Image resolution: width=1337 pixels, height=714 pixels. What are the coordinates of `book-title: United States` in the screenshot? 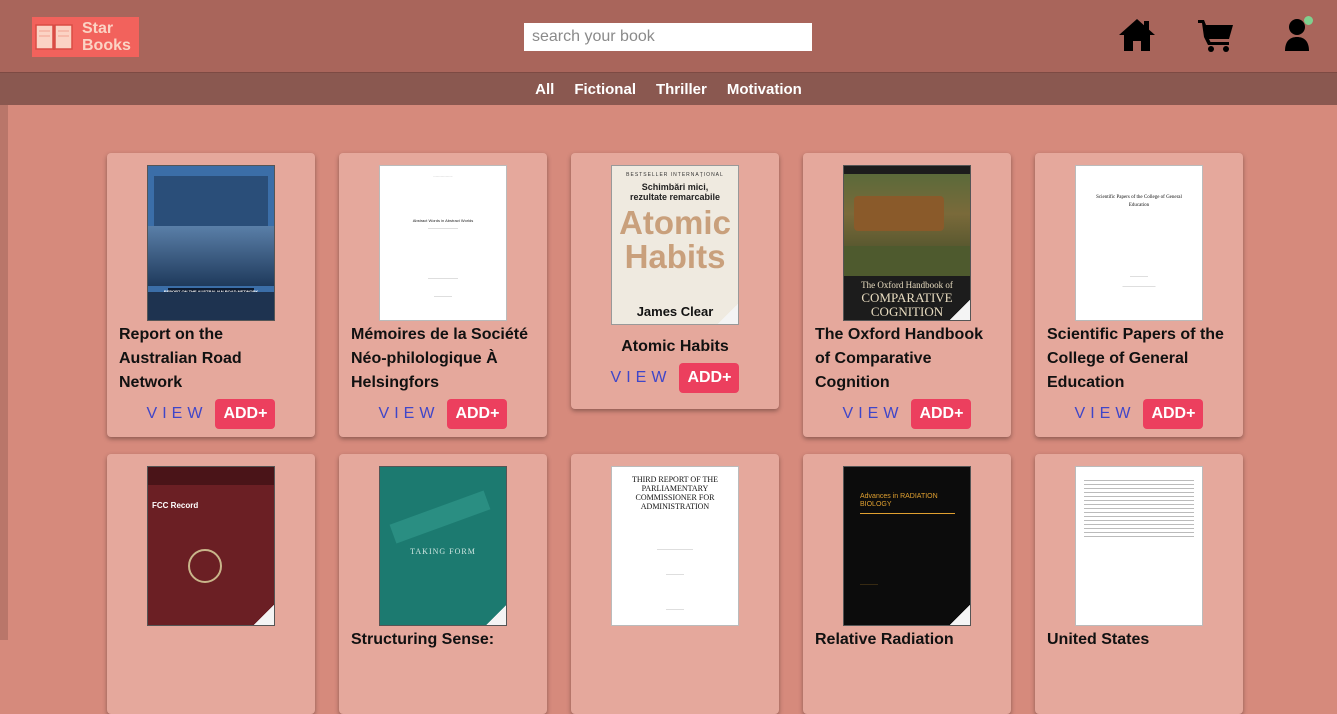 It's located at (1098, 639).